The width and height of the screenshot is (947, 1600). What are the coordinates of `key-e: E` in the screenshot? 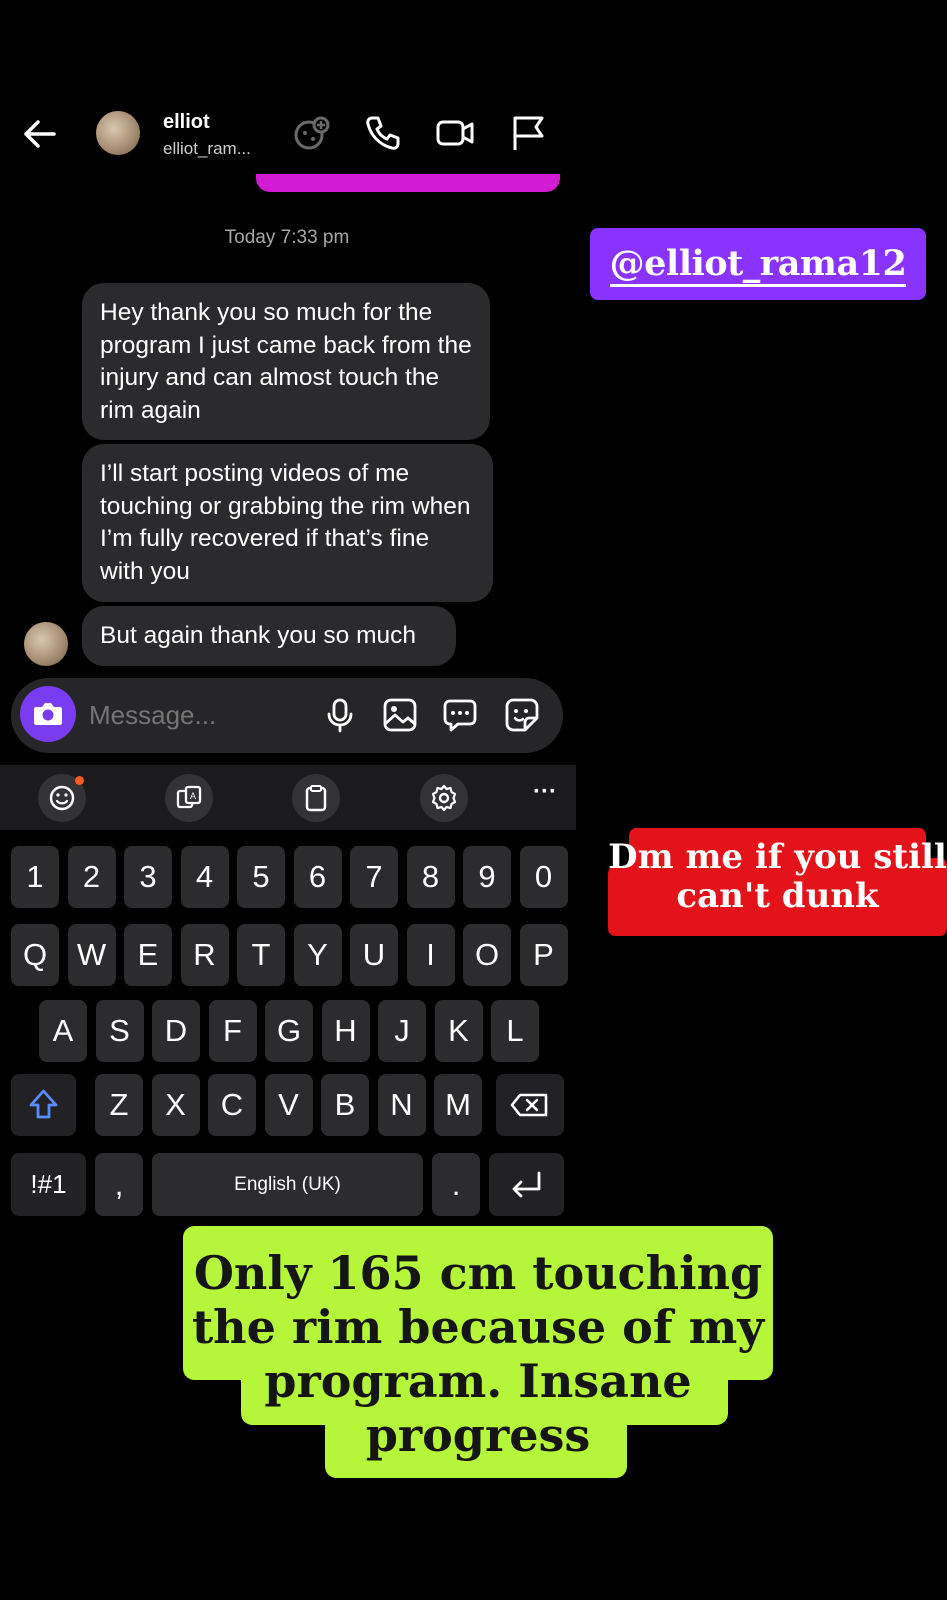 It's located at (148, 955).